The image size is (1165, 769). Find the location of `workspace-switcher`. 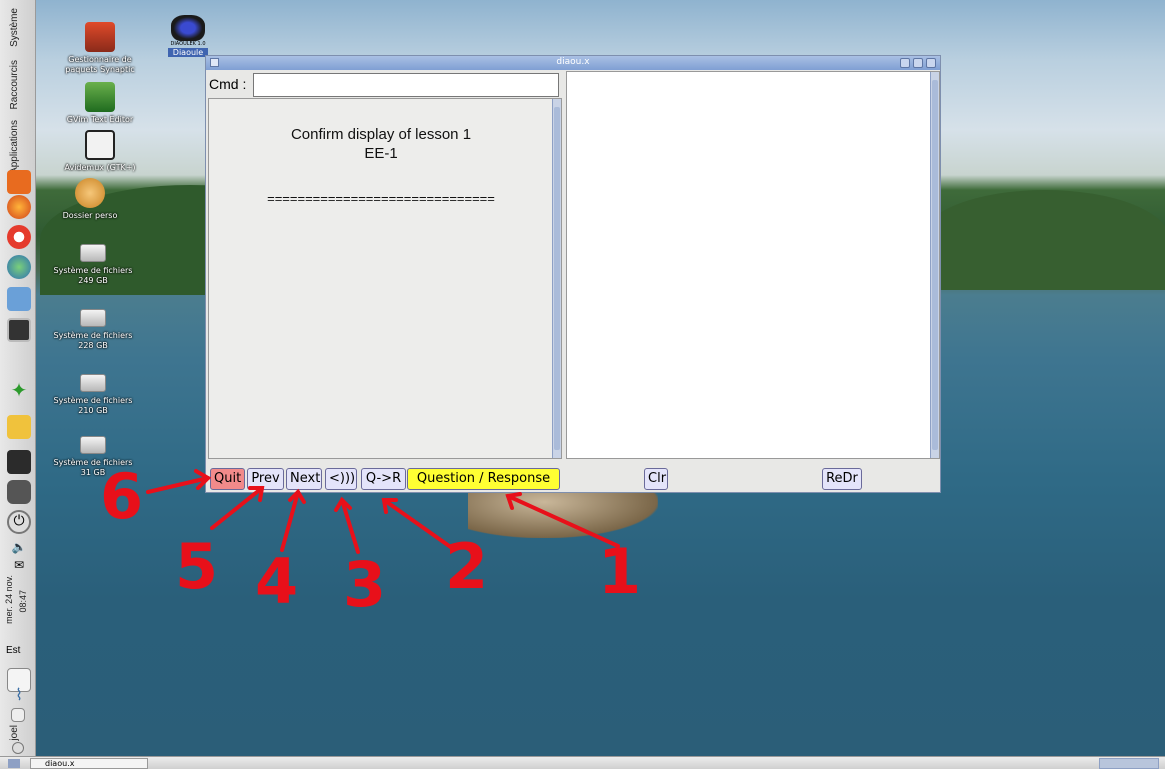

workspace-switcher is located at coordinates (1129, 763).